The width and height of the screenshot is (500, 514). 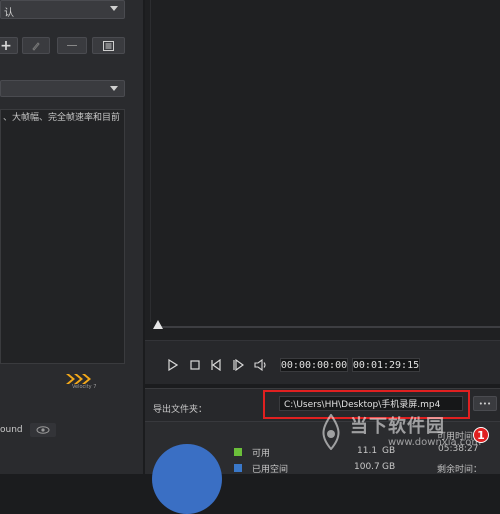 What do you see at coordinates (62, 88) in the screenshot?
I see `format-dropdown` at bounding box center [62, 88].